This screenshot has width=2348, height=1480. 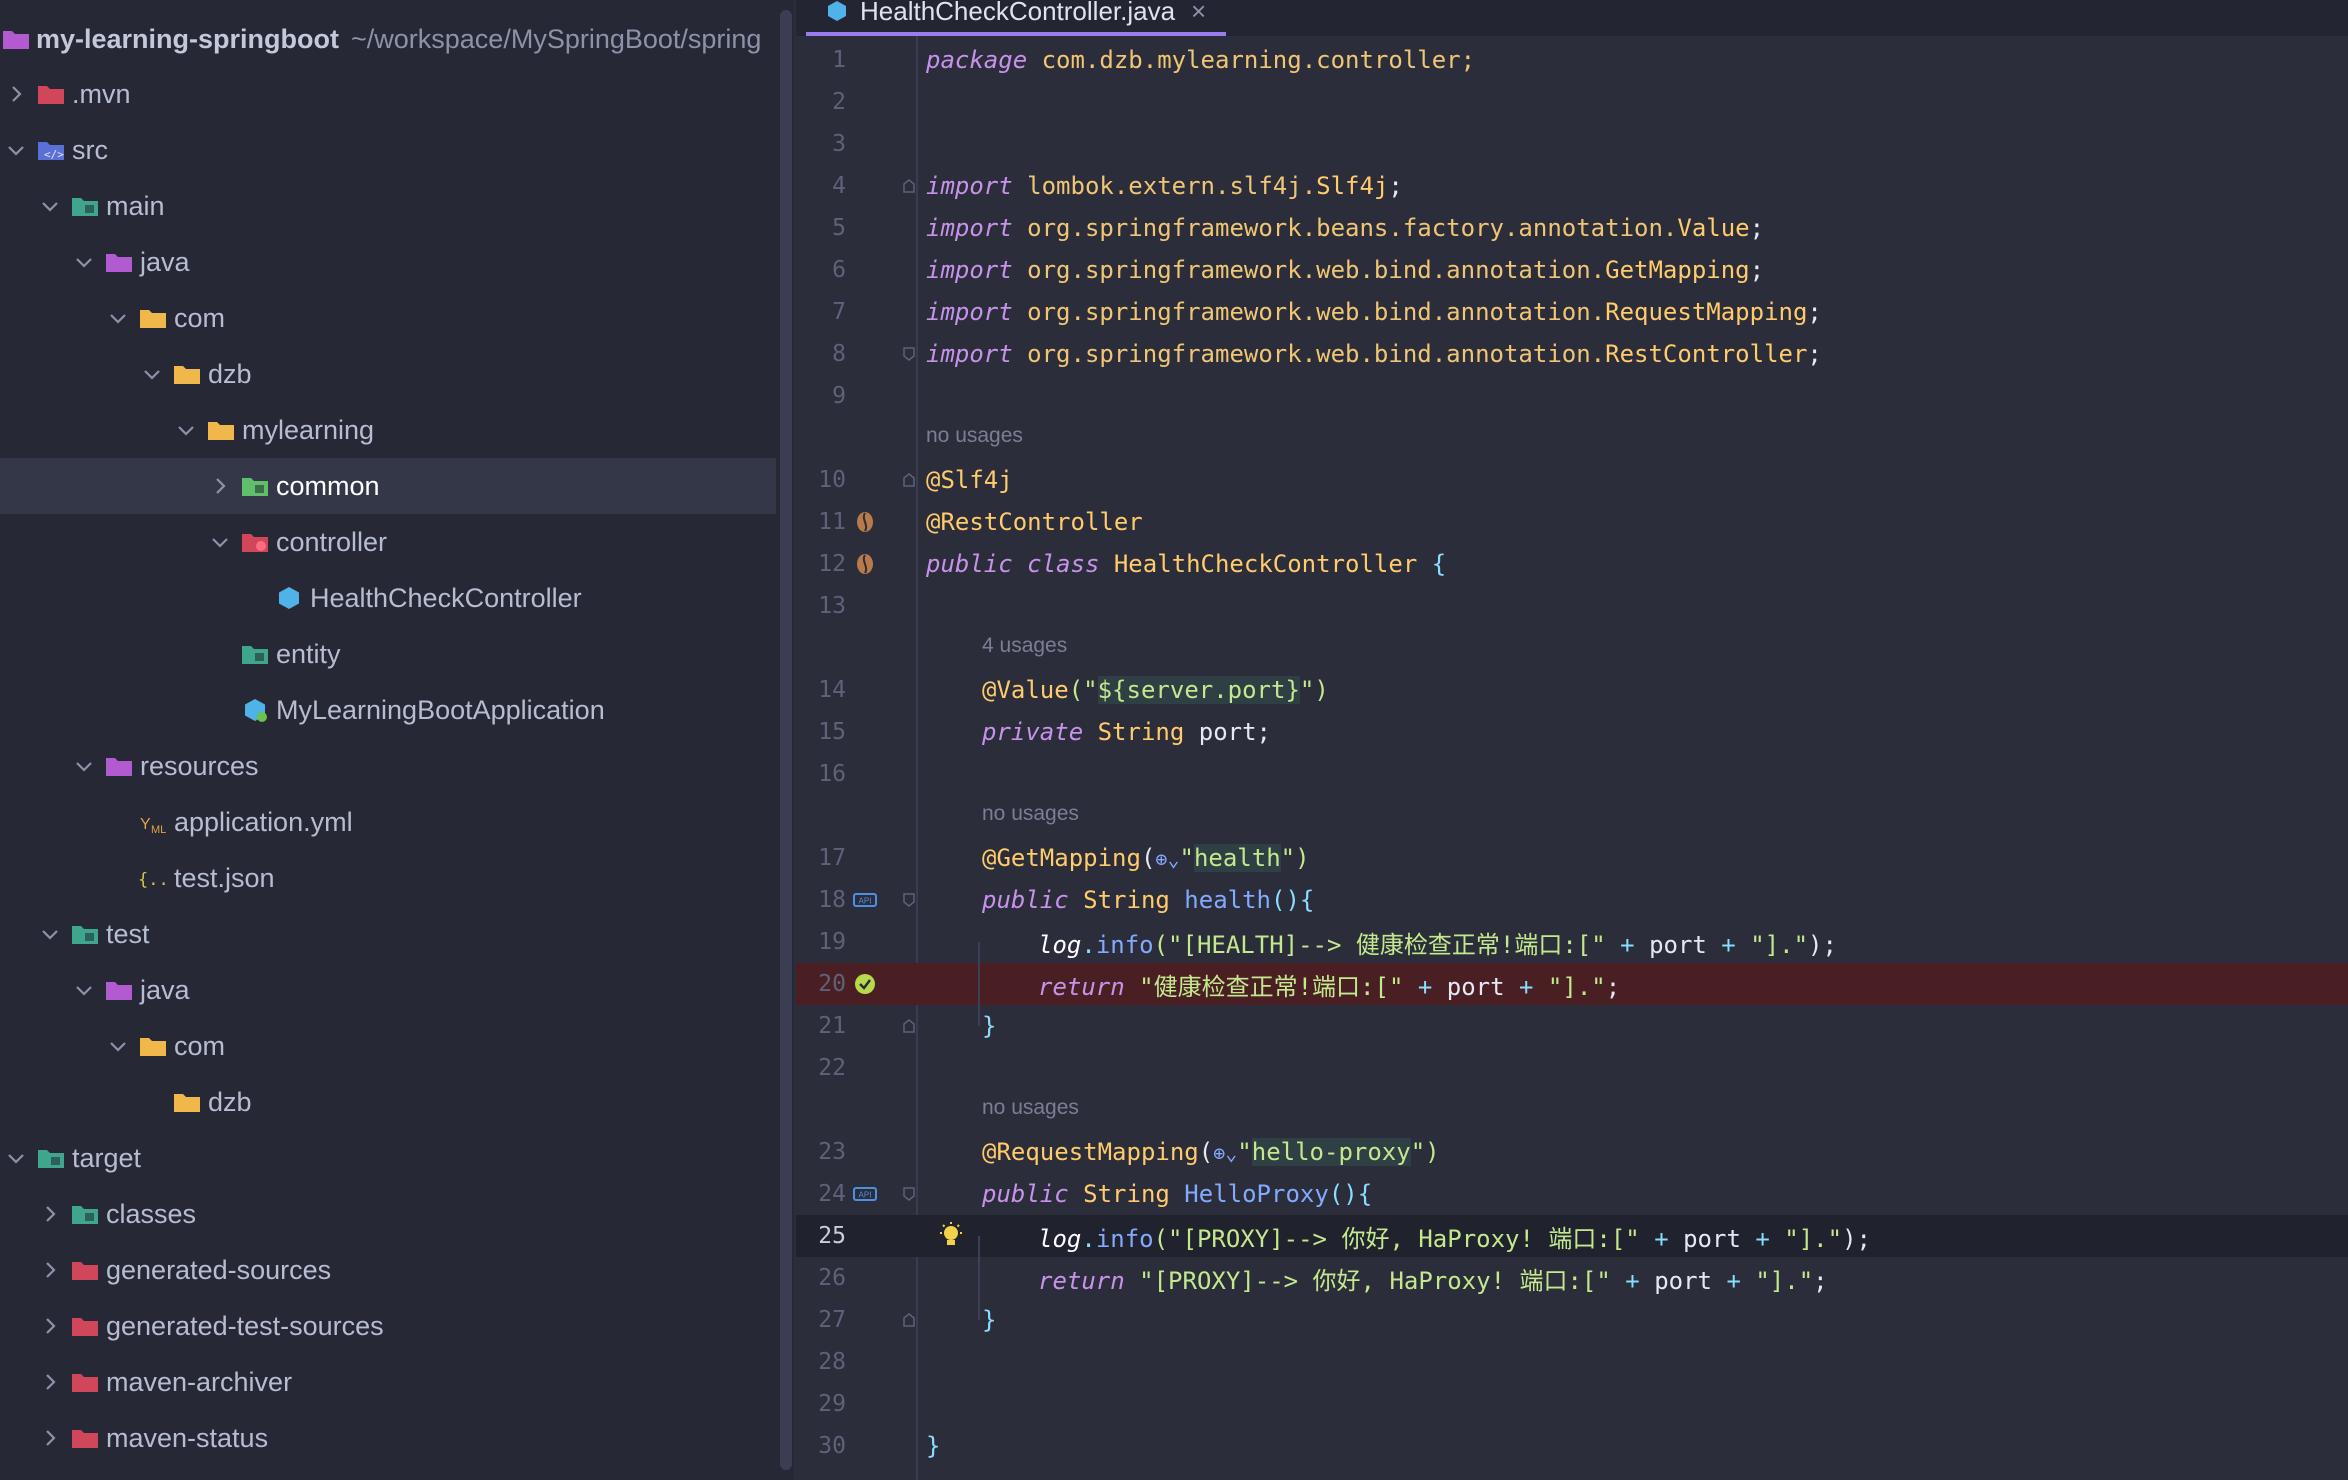 What do you see at coordinates (388, 1270) in the screenshot?
I see `tree-item-generated-sources: generated-sources` at bounding box center [388, 1270].